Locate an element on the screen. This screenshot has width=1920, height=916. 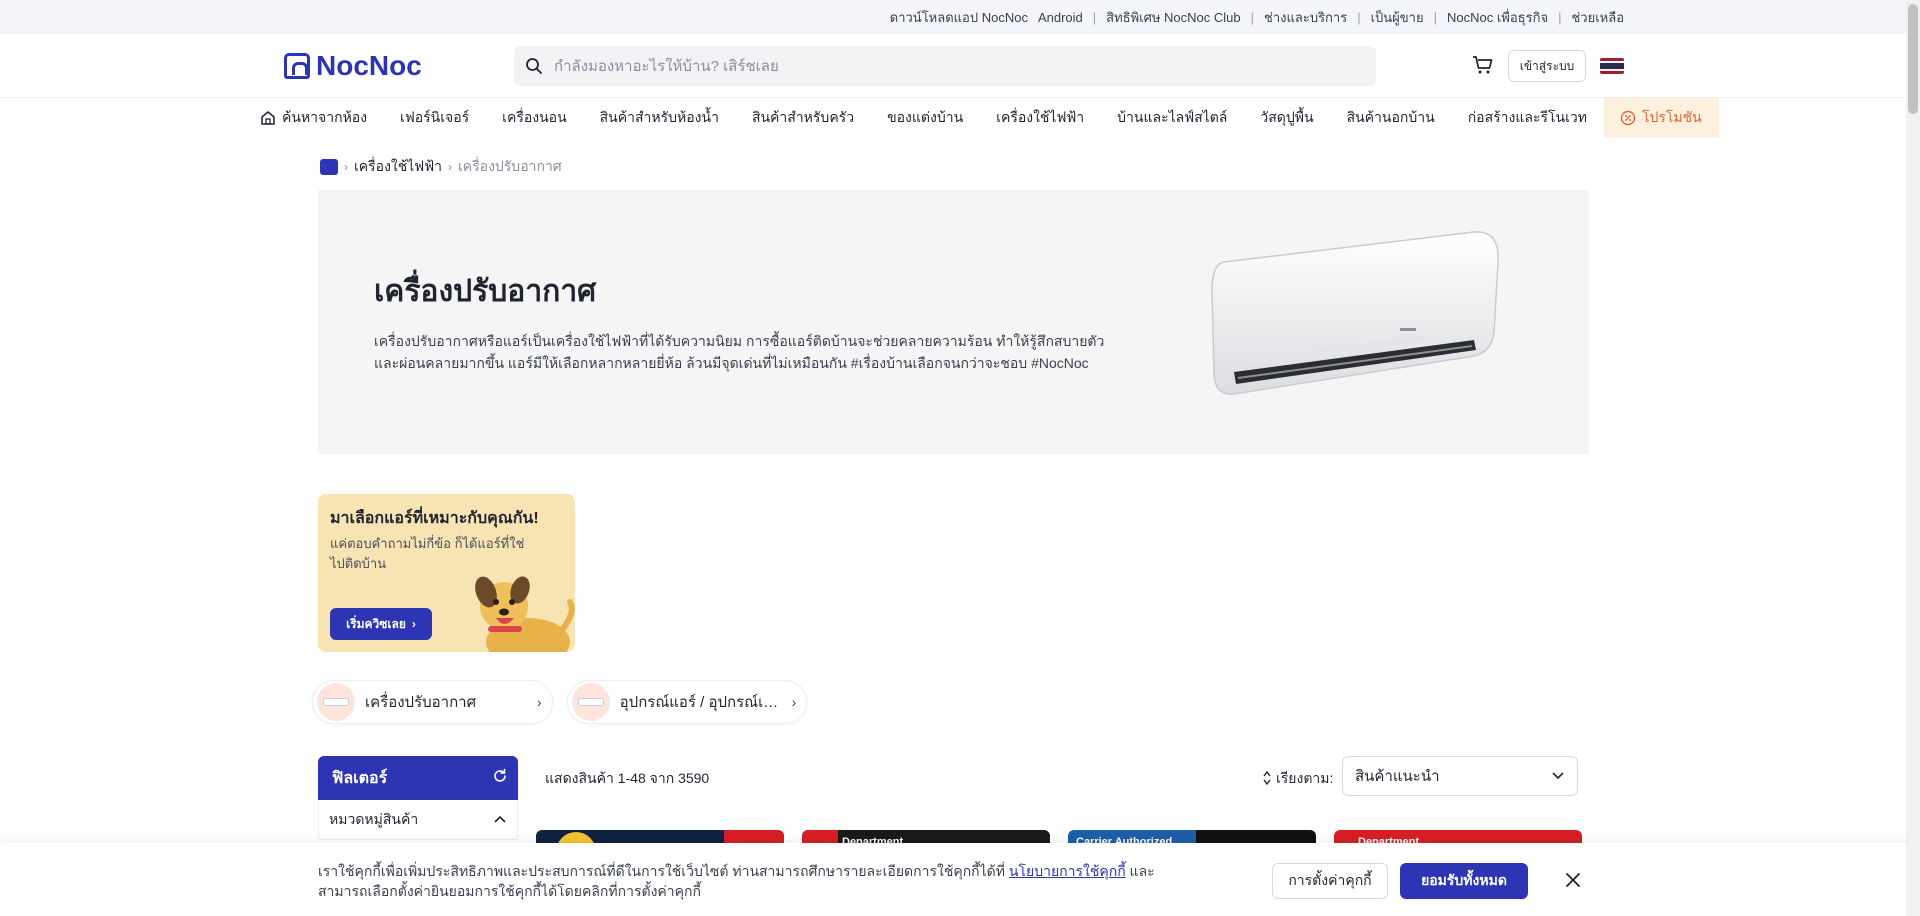
nav-item-furniture: เฟอร์นิเจอร์ is located at coordinates (435, 118).